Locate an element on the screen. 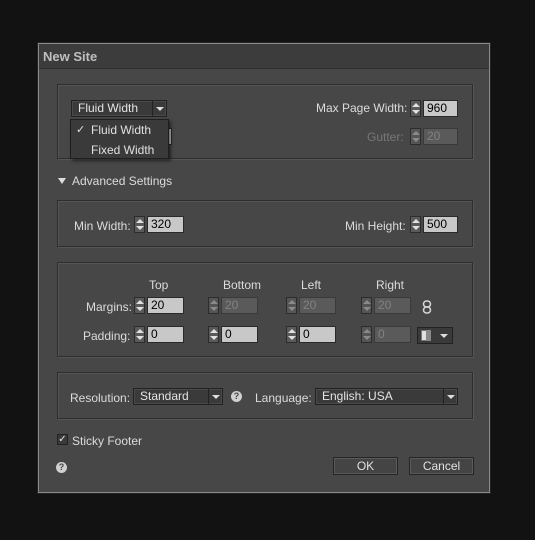 This screenshot has height=540, width=535. cancel-button: Cancel is located at coordinates (441, 466).